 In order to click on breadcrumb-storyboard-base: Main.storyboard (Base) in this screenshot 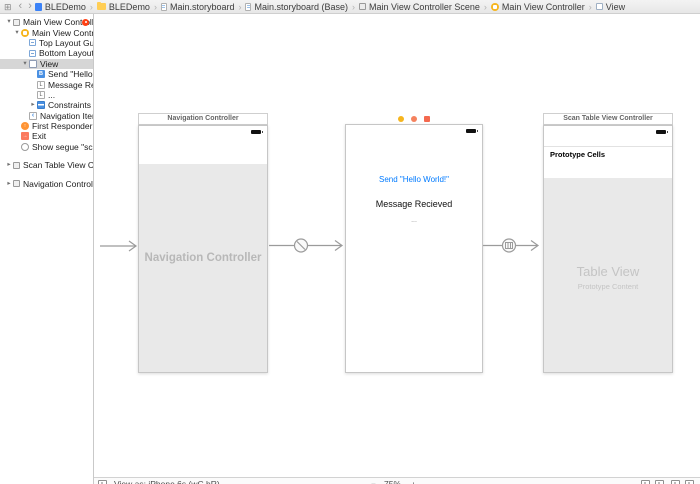, I will do `click(302, 7)`.